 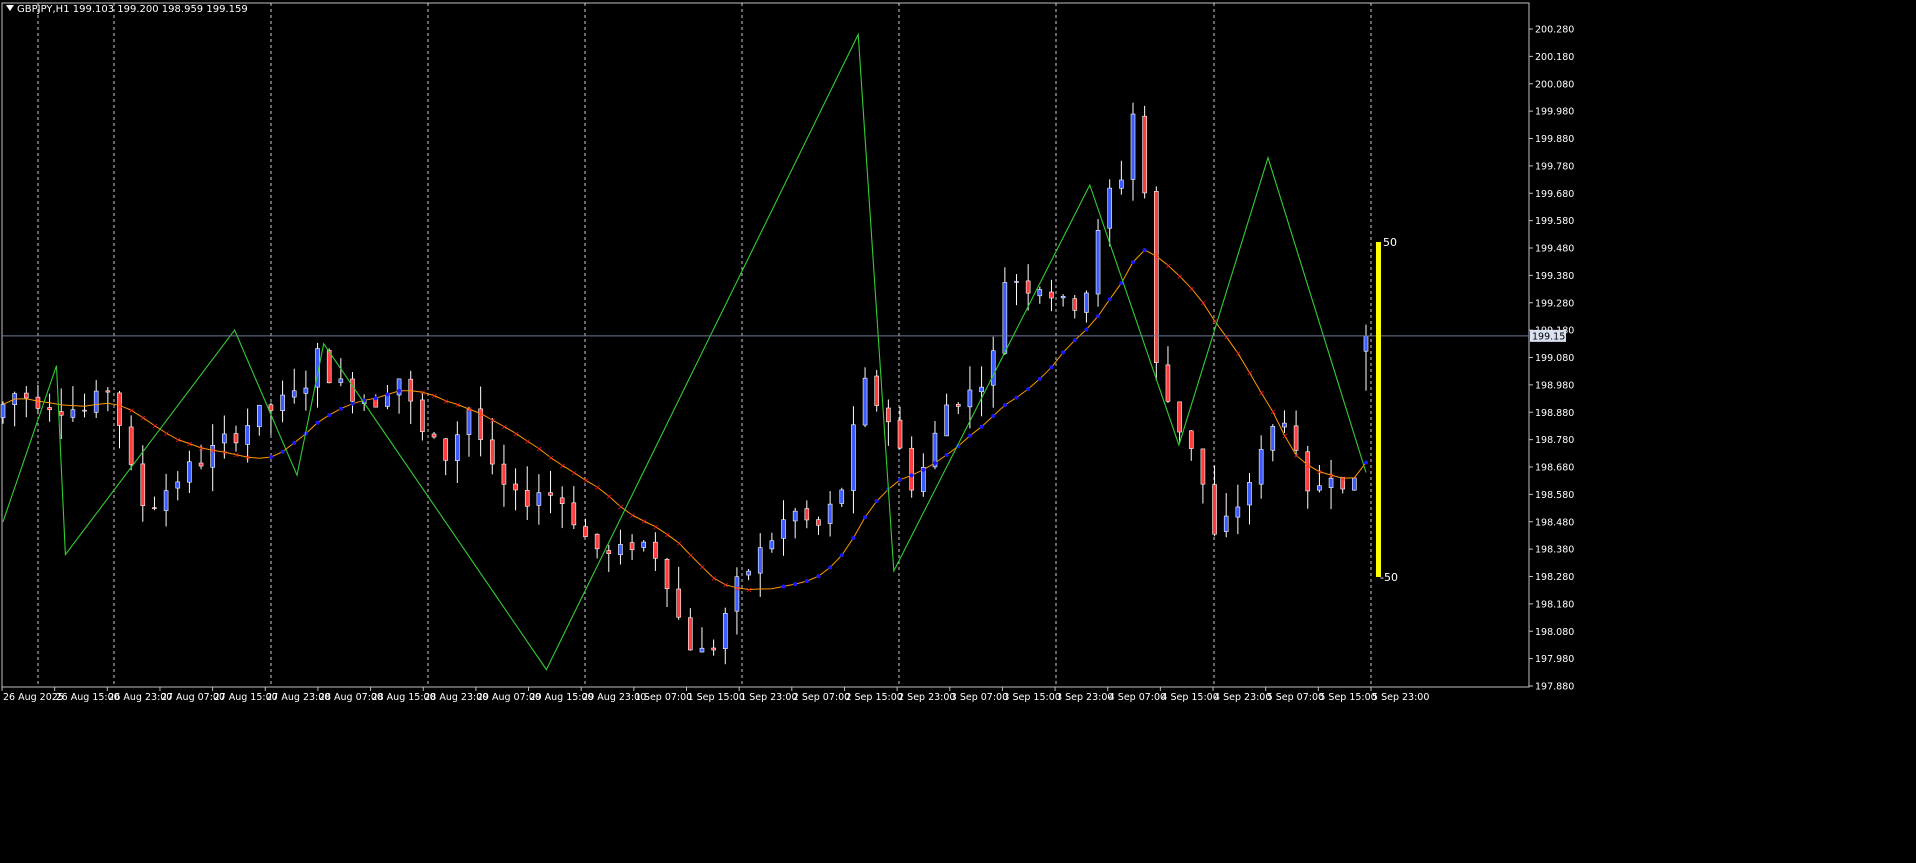 I want to click on x-axis-tick-label: 1 Sep 23:00, so click(x=768, y=697).